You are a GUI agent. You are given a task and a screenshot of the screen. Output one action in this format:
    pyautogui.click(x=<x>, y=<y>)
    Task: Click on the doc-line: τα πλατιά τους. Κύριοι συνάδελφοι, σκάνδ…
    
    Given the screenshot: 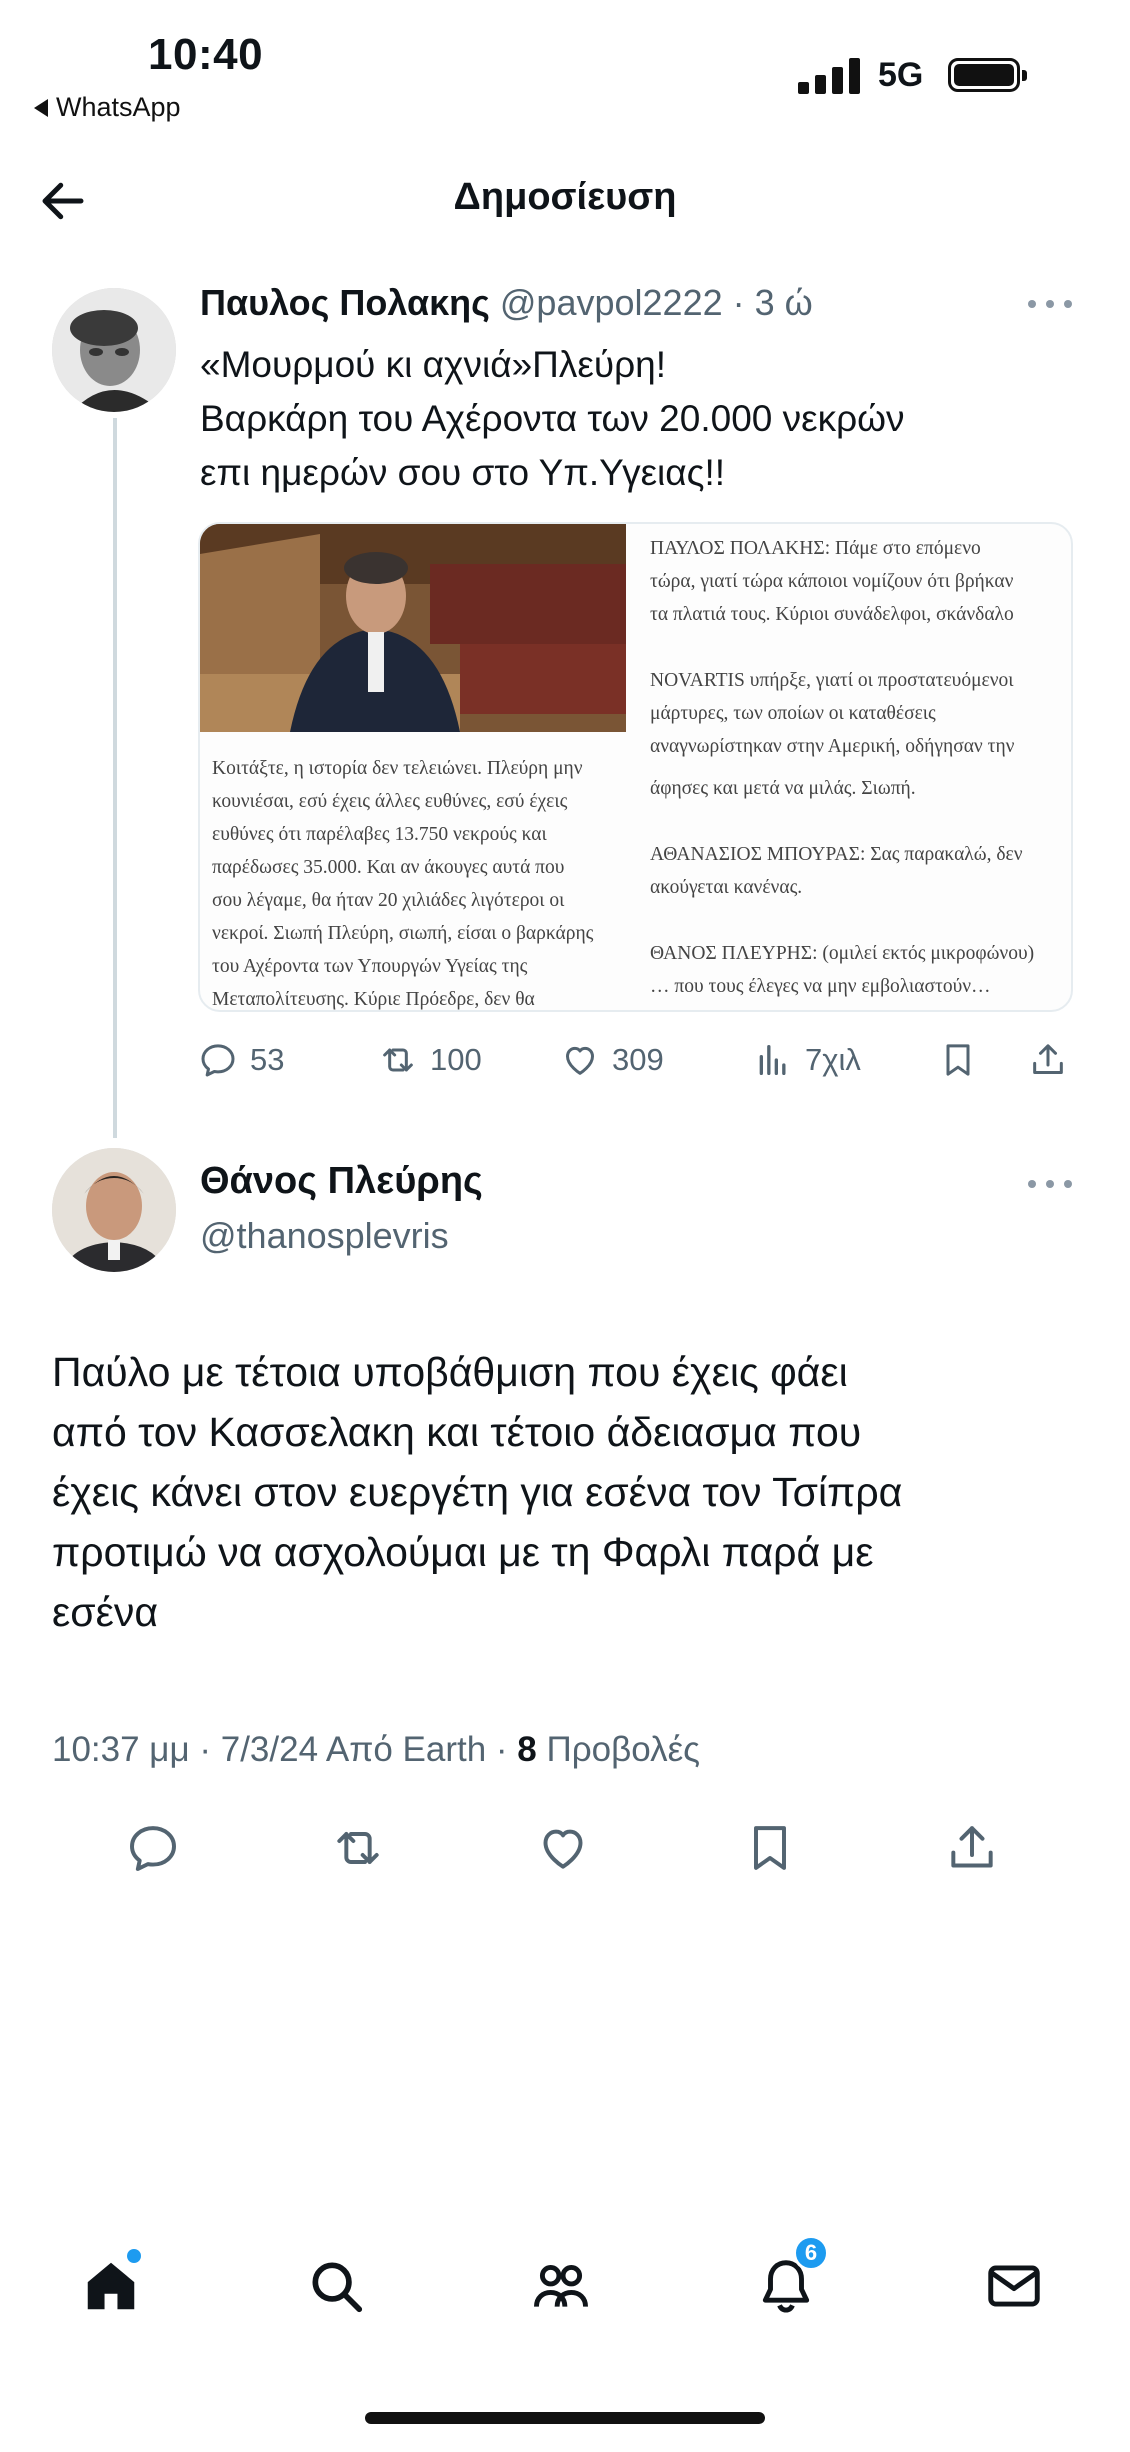 What is the action you would take?
    pyautogui.click(x=832, y=614)
    